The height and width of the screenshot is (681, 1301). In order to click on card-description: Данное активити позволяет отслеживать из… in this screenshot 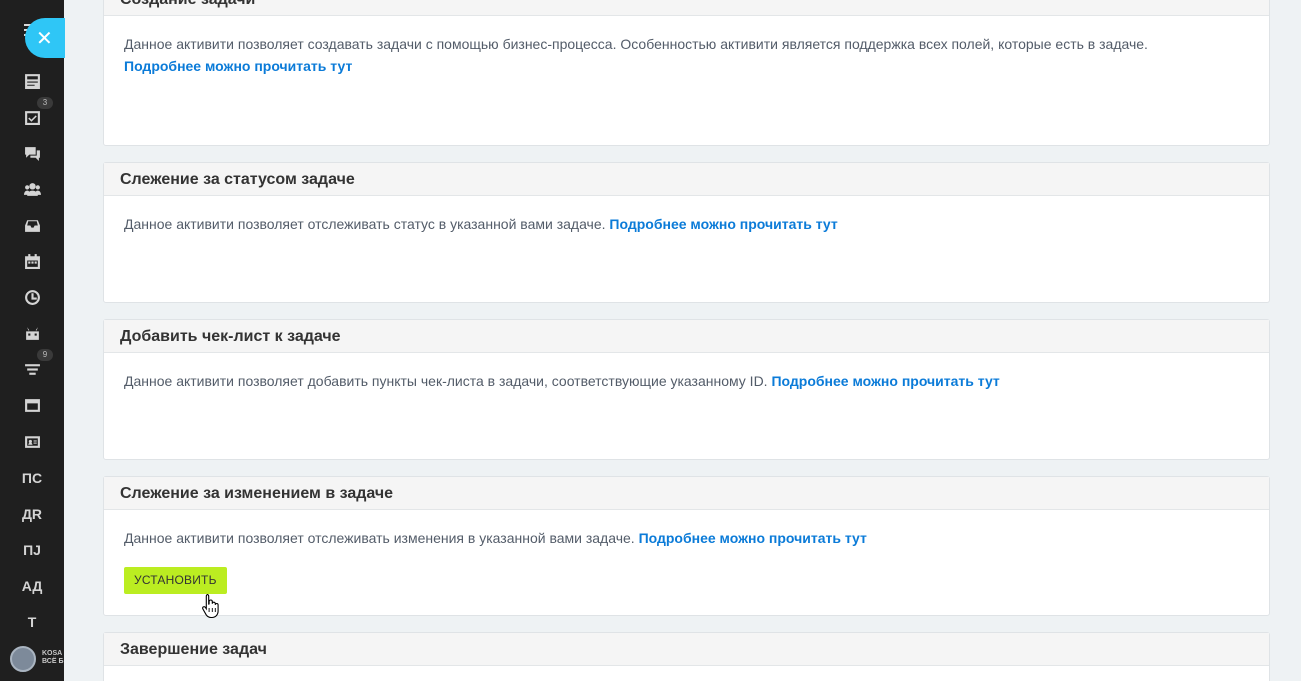, I will do `click(379, 538)`.